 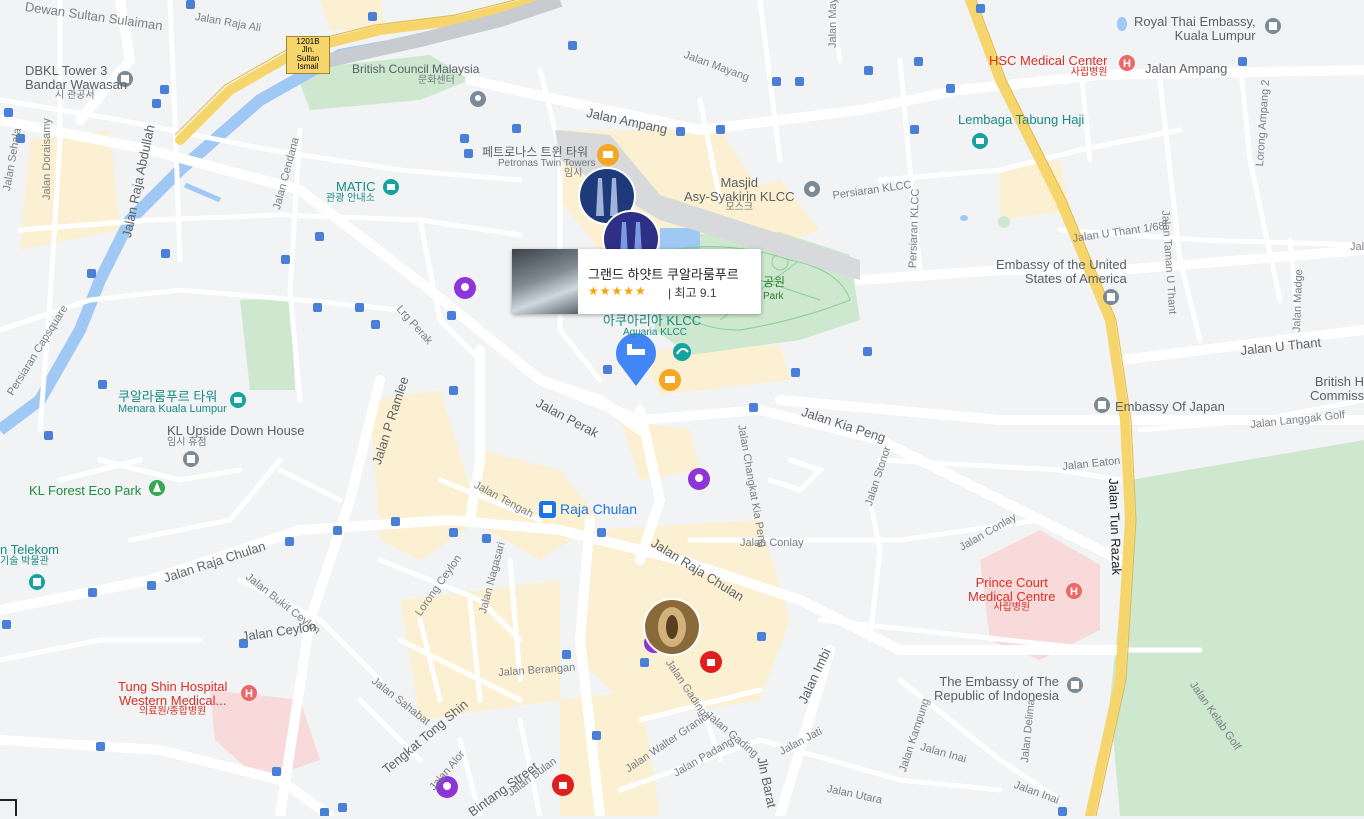 I want to click on embassy-icon-usa, so click(x=1111, y=297).